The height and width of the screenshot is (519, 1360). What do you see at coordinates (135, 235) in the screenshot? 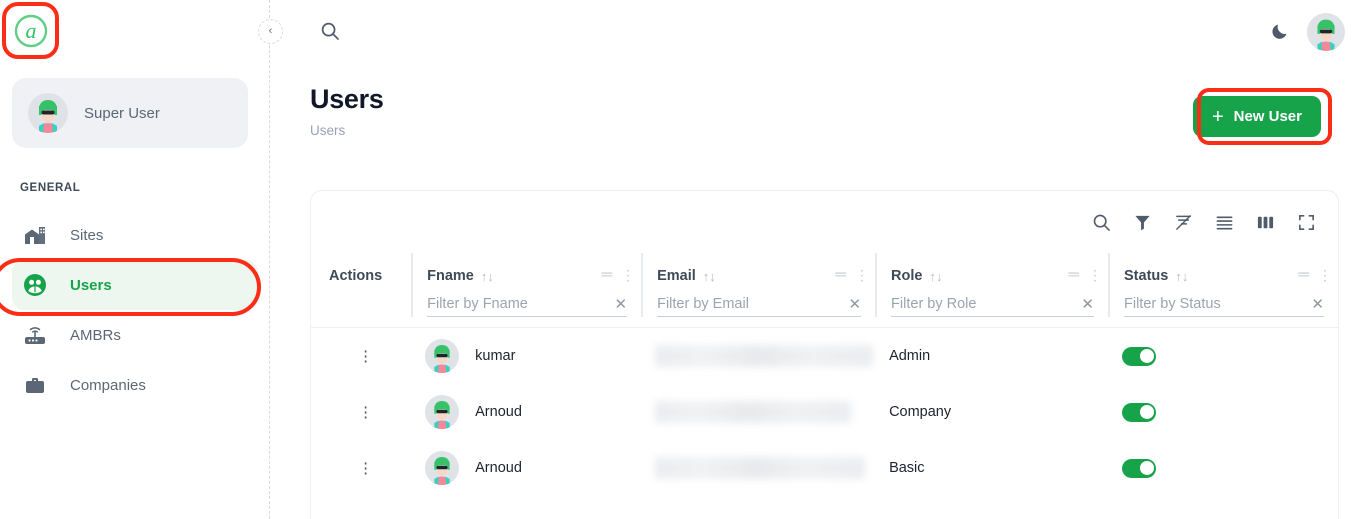
I see `sidebar-item-sites: Sites` at bounding box center [135, 235].